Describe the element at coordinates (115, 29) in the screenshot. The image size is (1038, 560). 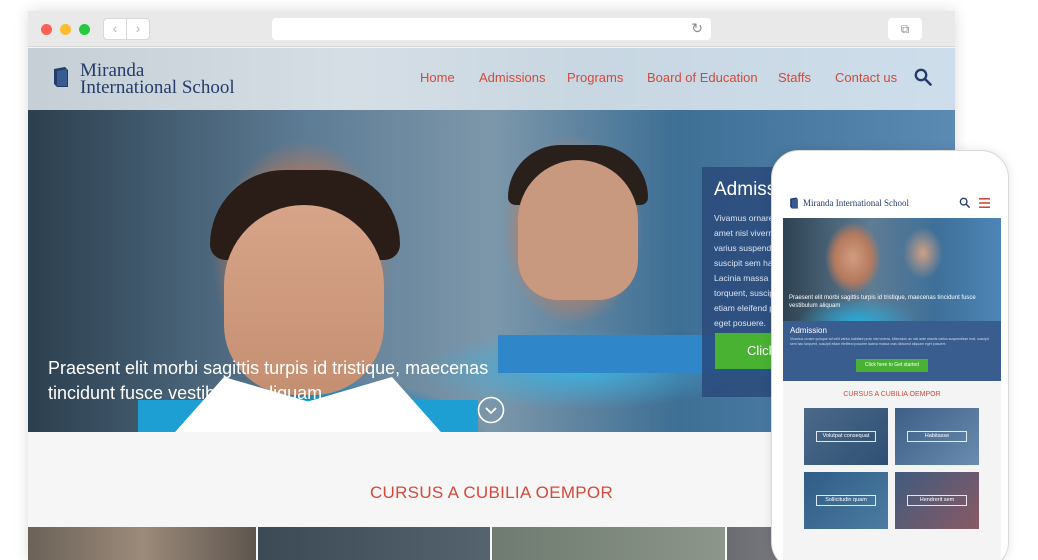
I see `back-button: ‹` at that location.